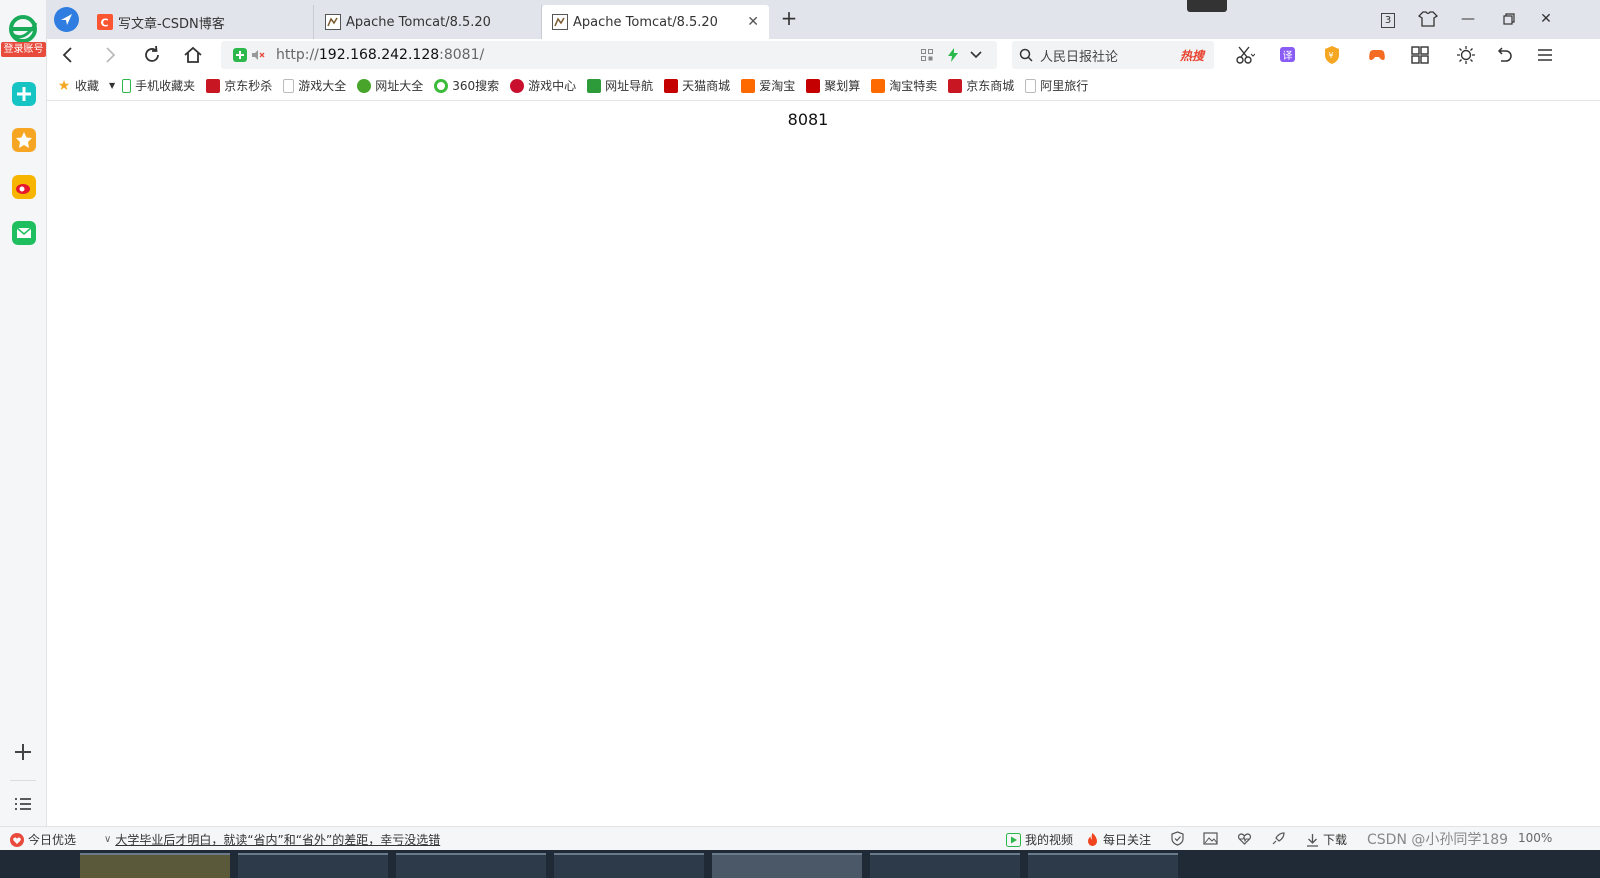  I want to click on search-box: 人民日报社论 热搜, so click(1113, 55).